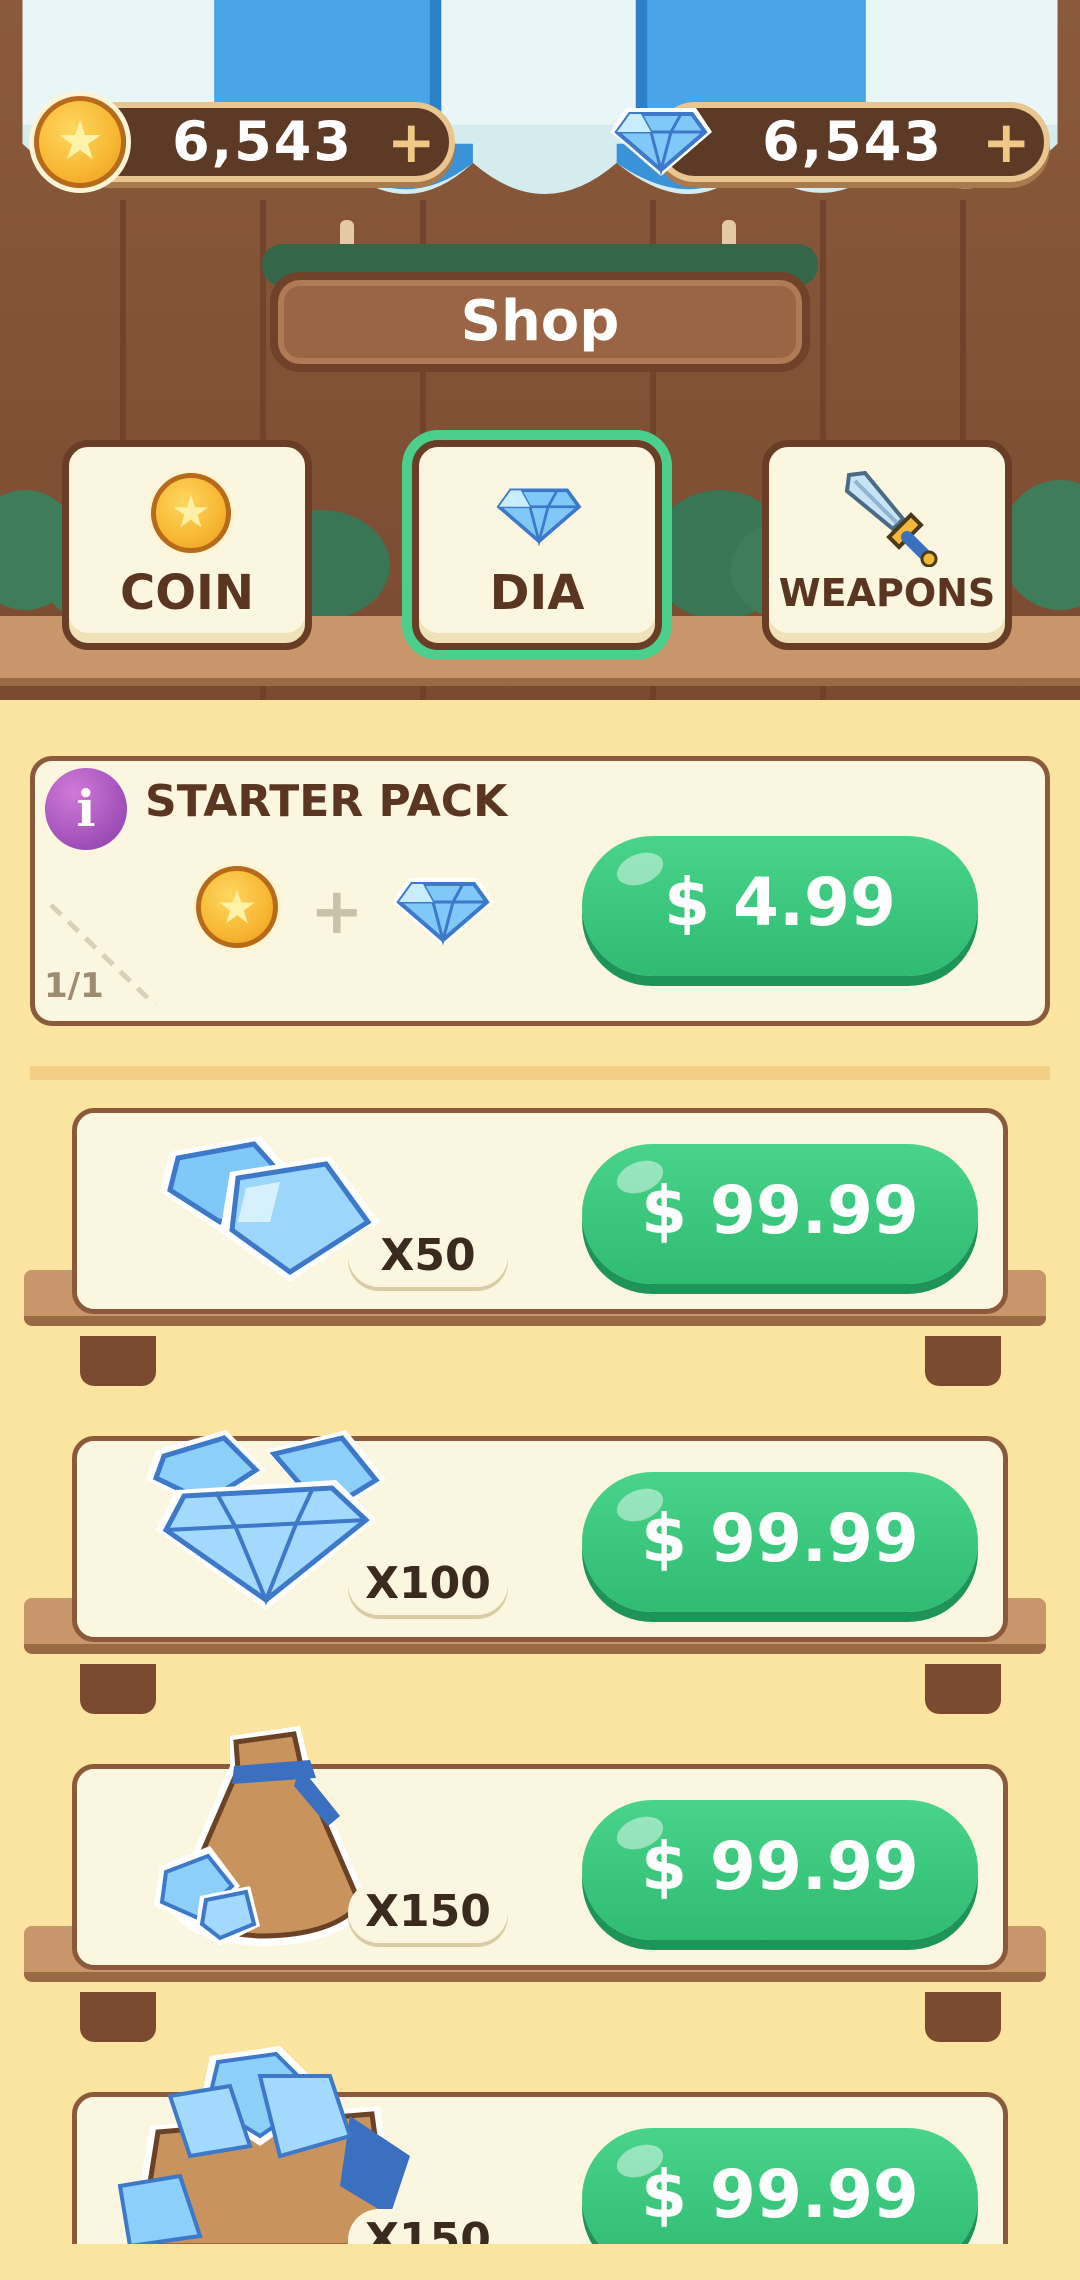 The width and height of the screenshot is (1080, 2280). I want to click on tab-dia: DIA, so click(537, 545).